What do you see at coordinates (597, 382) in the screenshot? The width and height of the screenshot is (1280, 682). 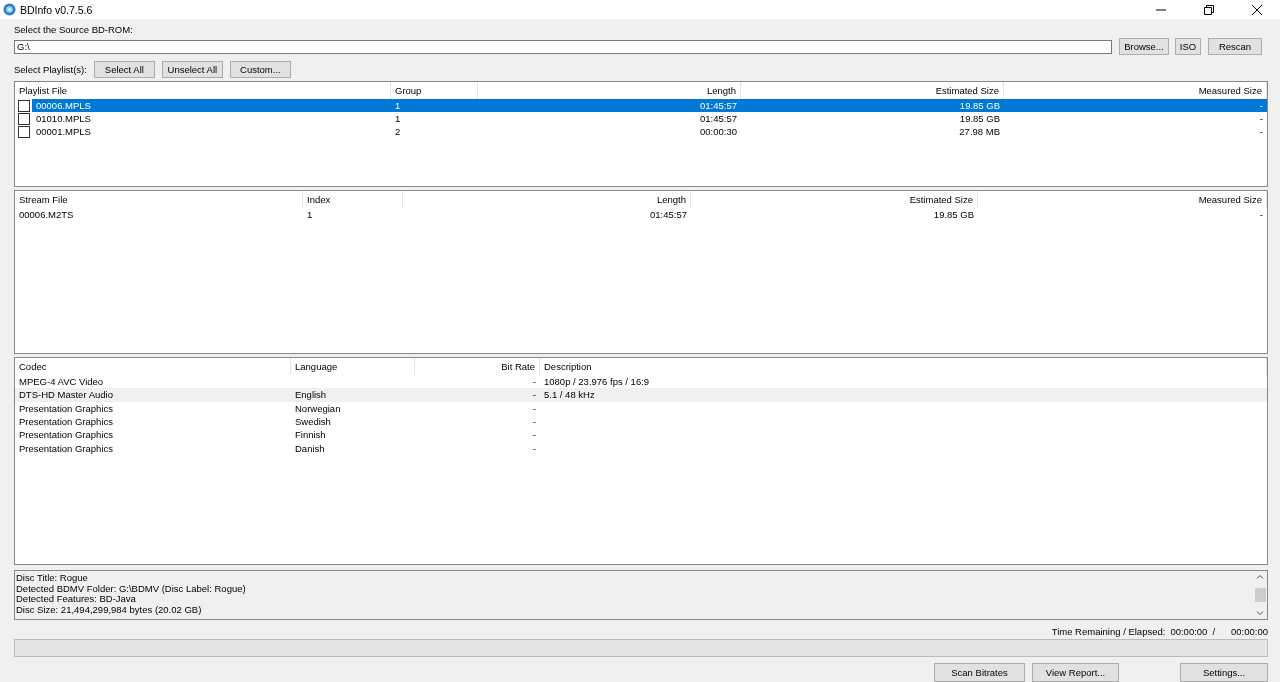 I see `table-cell-text: 1080p / 23.976 fps / 16:9` at bounding box center [597, 382].